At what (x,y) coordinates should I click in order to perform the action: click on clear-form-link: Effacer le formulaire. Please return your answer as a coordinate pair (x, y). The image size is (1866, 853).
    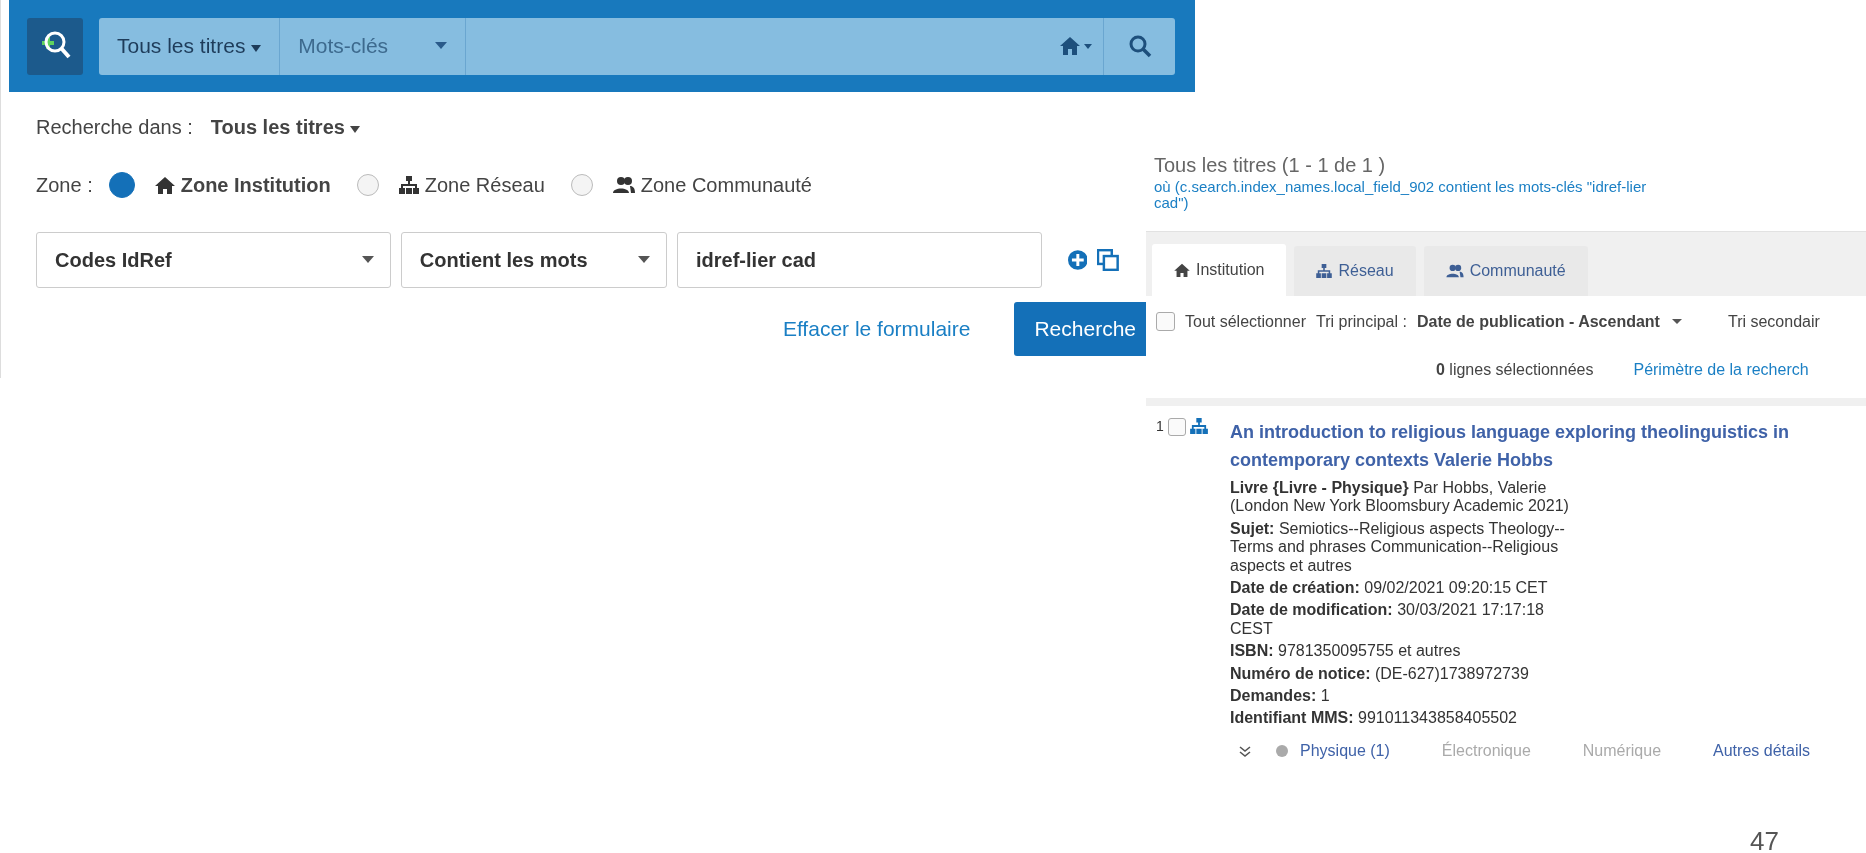
    Looking at the image, I should click on (876, 329).